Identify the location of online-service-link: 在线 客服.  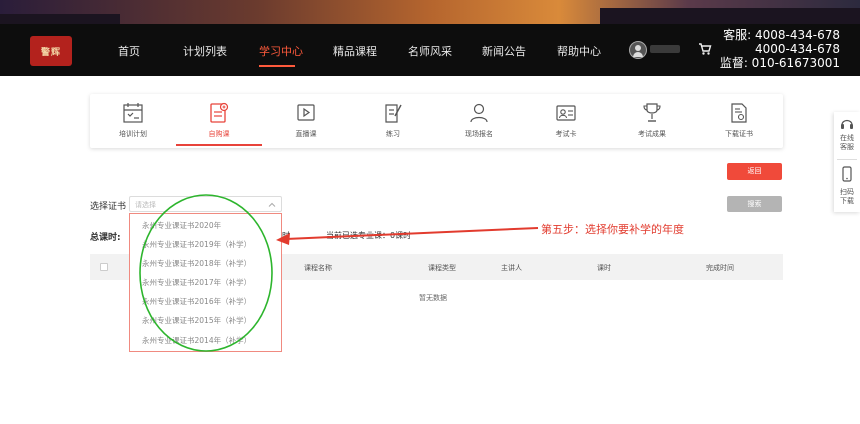
(847, 143).